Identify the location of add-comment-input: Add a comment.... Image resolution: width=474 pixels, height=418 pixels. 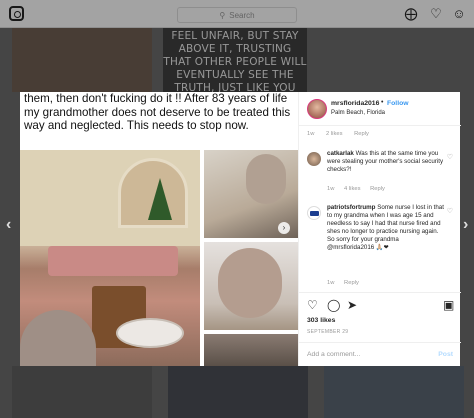
(333, 354).